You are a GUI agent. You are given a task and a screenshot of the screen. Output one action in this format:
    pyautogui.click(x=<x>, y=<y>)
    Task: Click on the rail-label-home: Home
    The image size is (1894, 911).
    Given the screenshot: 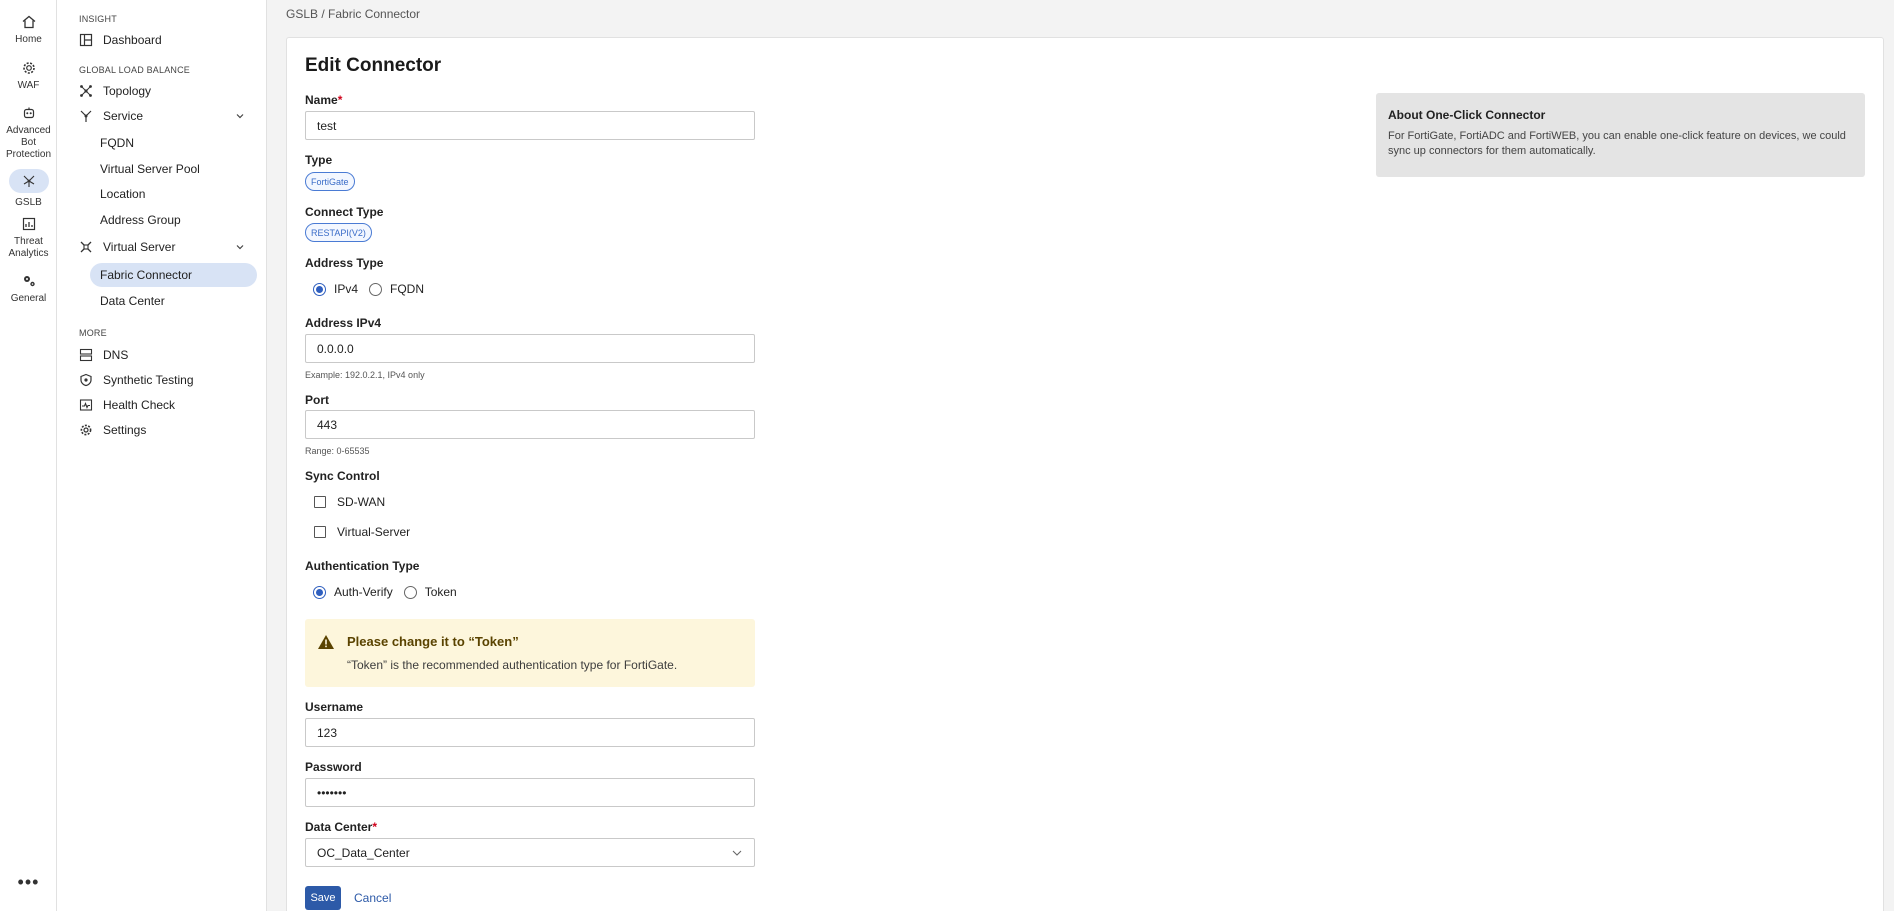 What is the action you would take?
    pyautogui.click(x=28, y=39)
    